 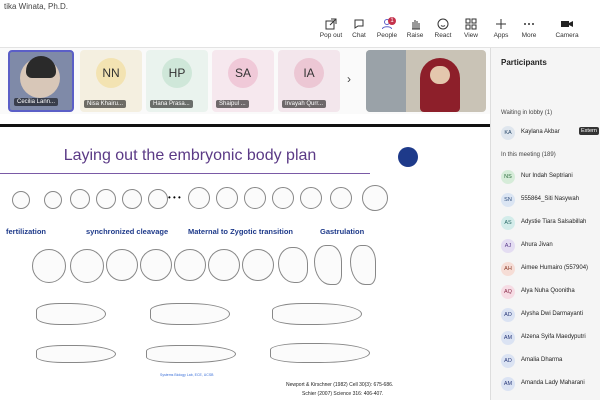 I want to click on grid-icon, so click(x=471, y=24).